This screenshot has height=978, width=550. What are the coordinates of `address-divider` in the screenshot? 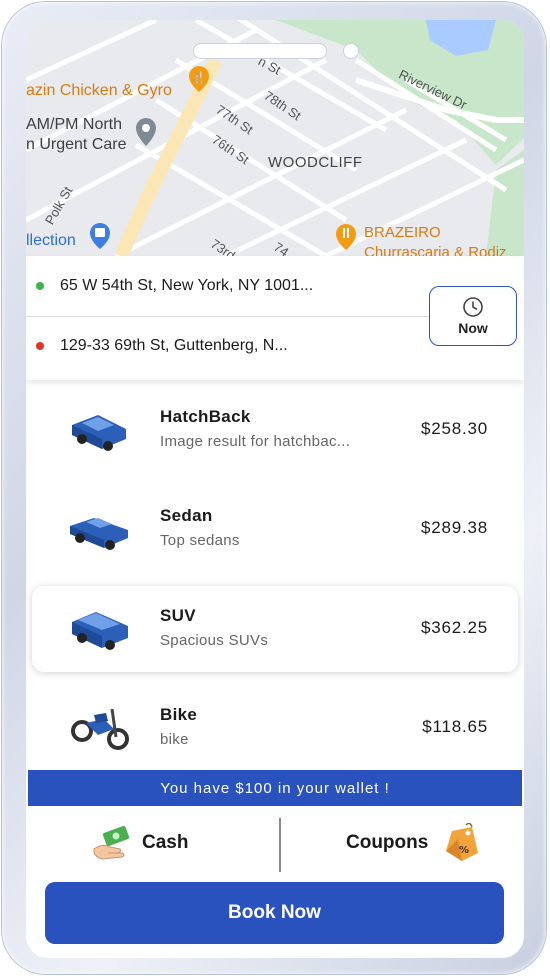 It's located at (228, 316).